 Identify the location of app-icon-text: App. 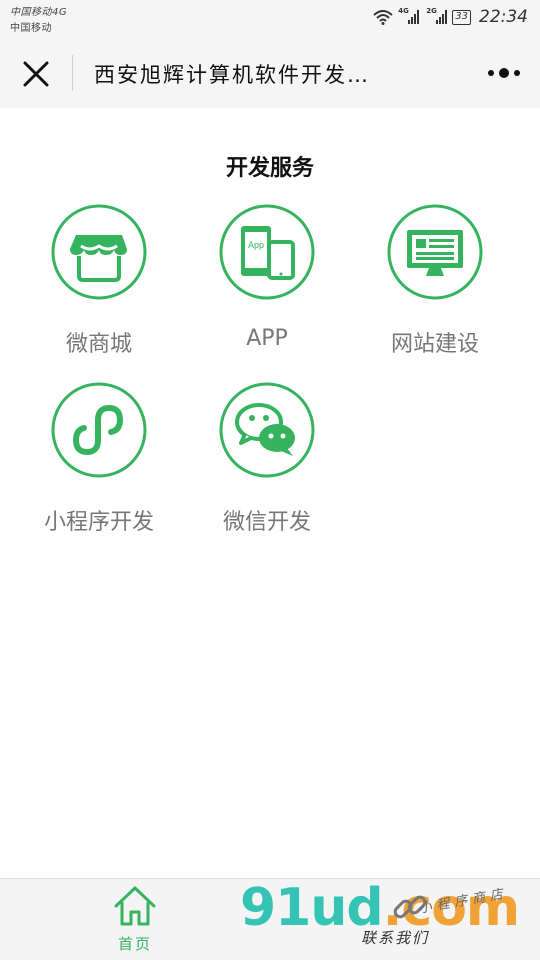
(256, 245).